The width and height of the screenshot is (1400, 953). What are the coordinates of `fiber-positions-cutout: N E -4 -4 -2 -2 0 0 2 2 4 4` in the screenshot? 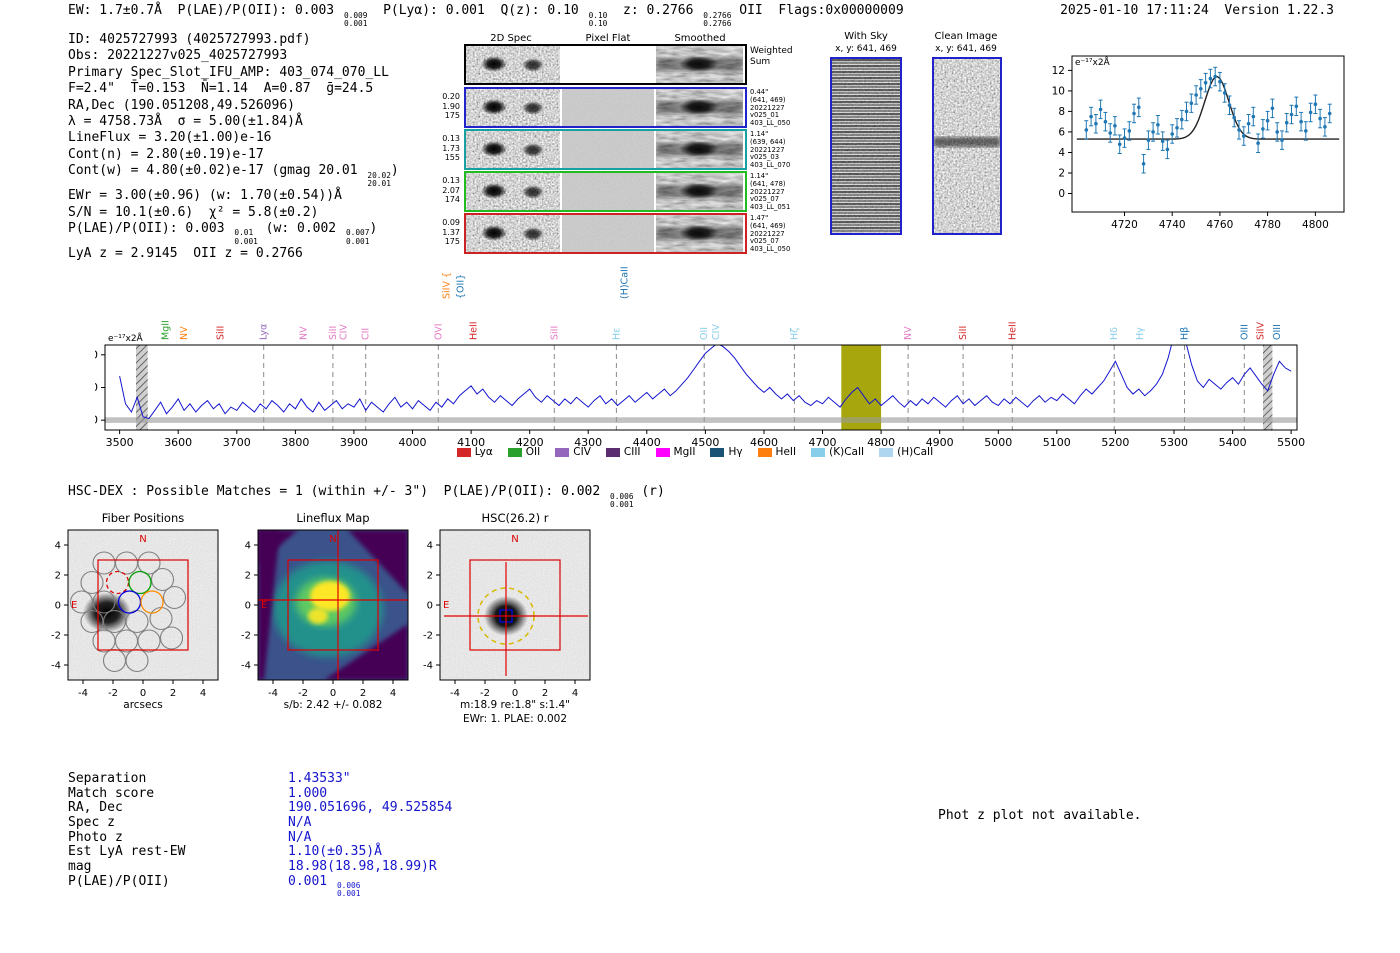 It's located at (133, 615).